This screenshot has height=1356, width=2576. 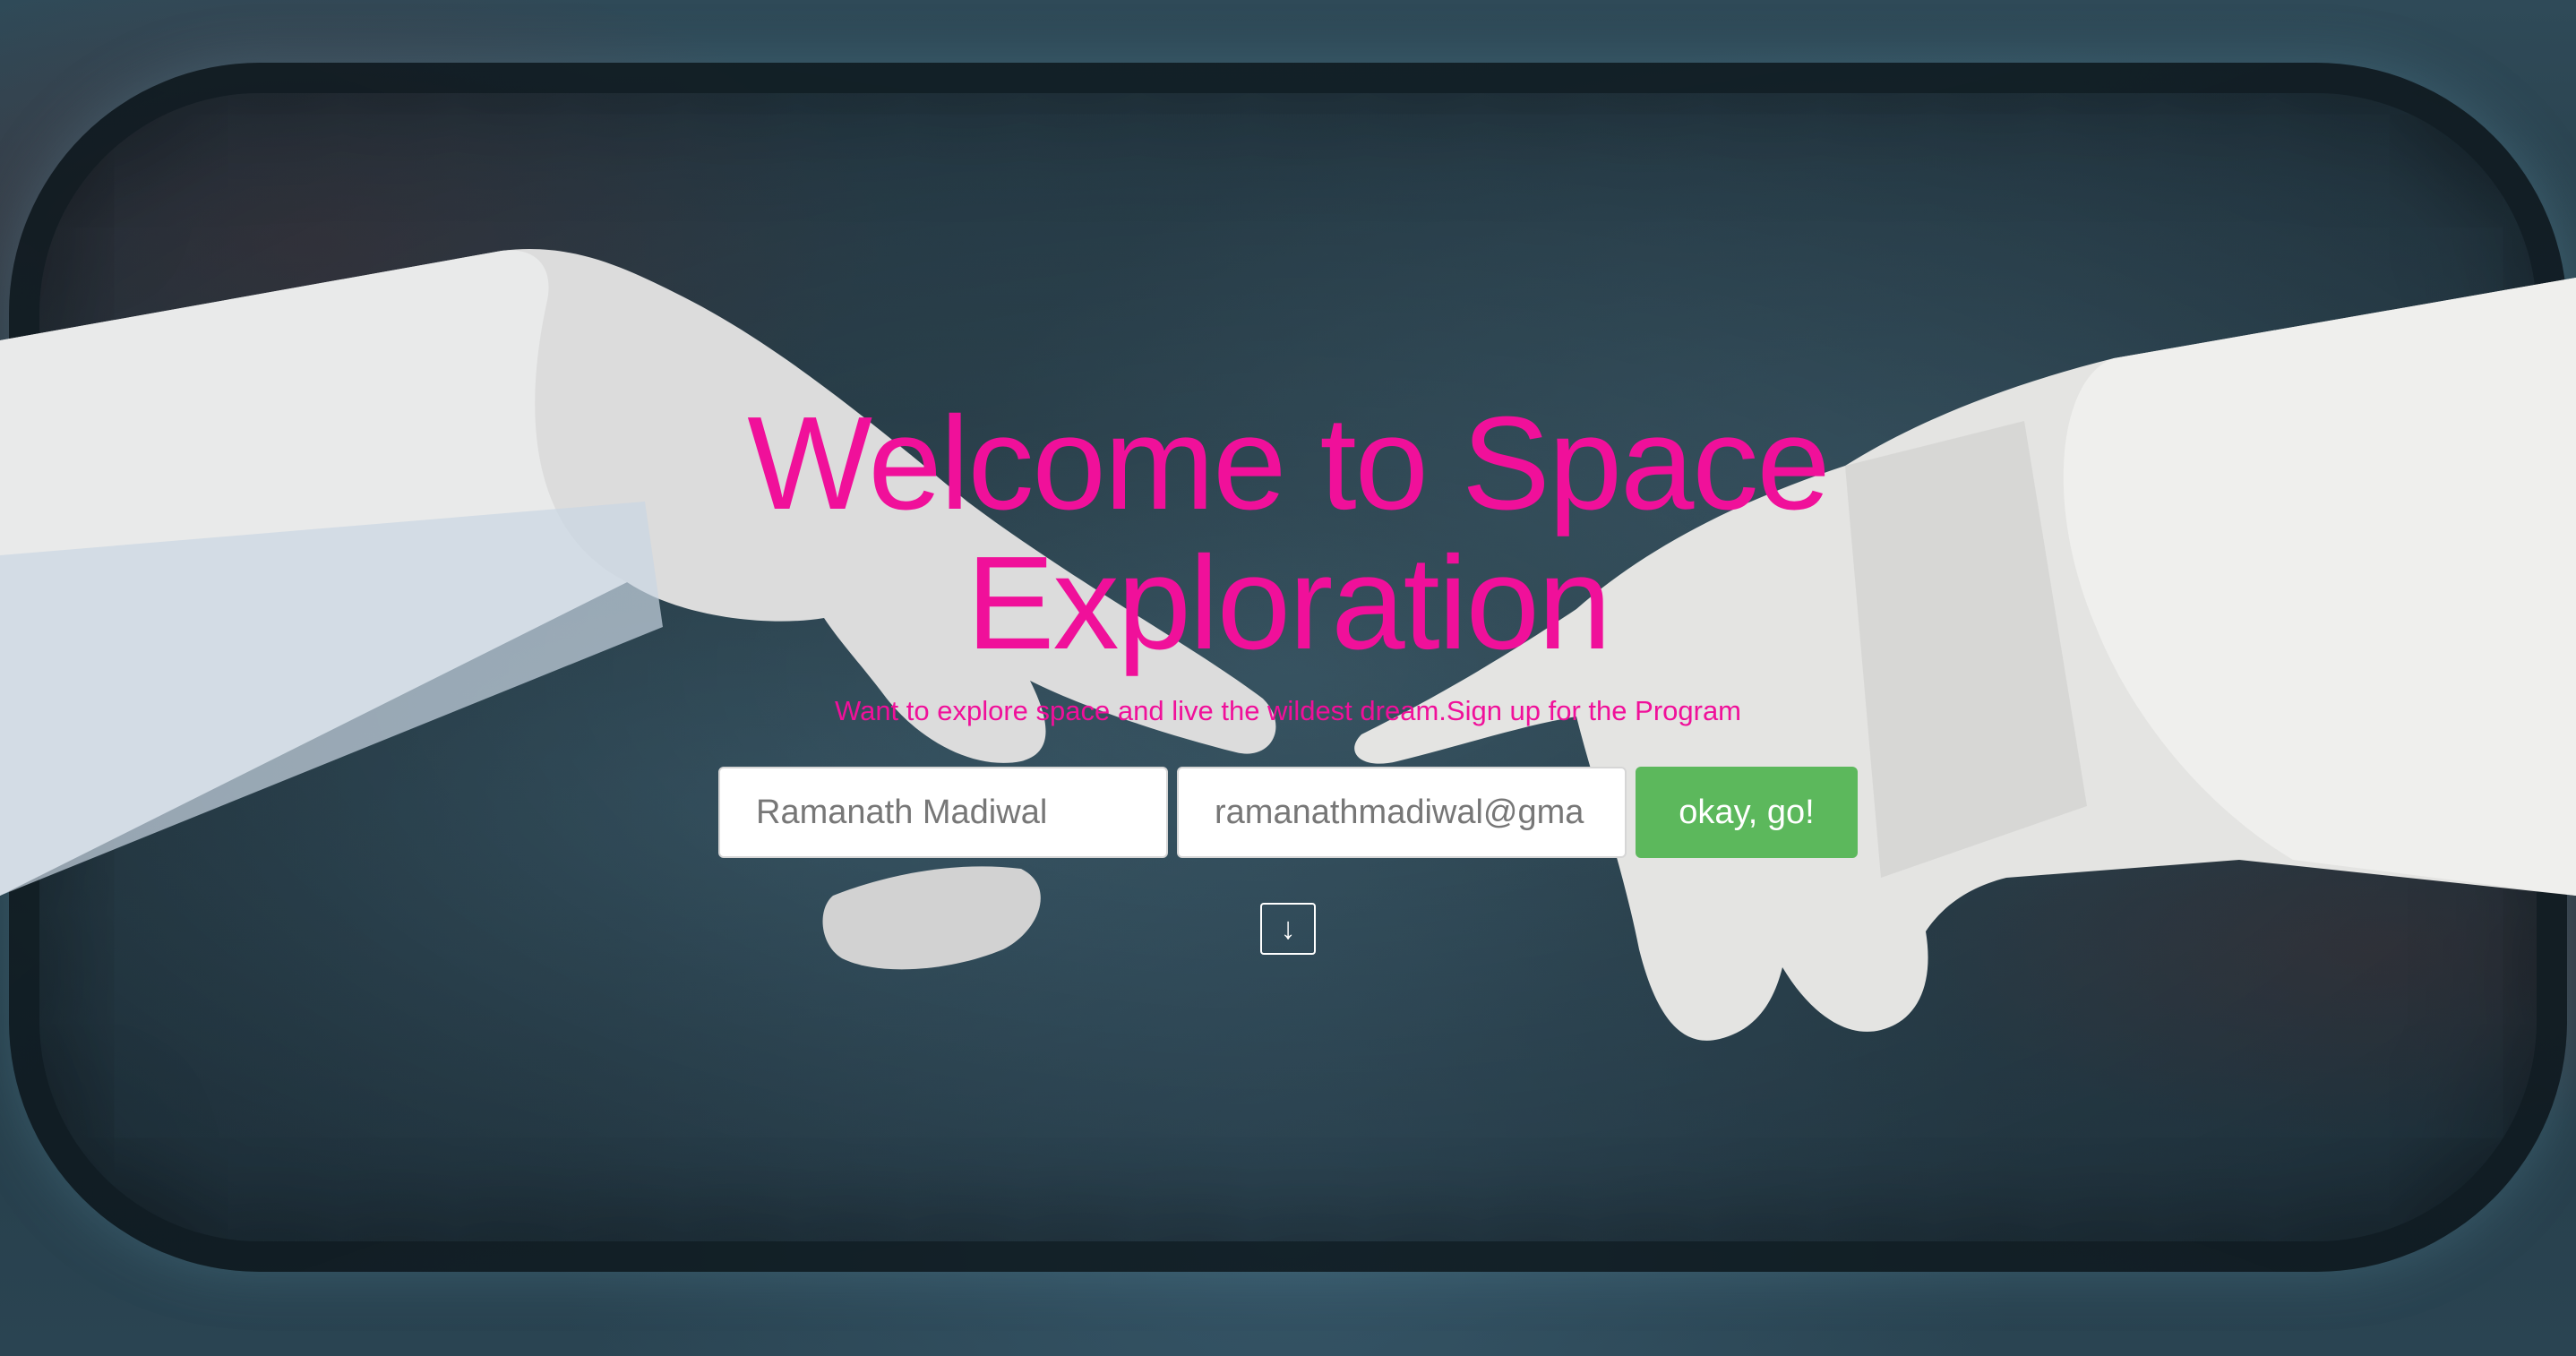 What do you see at coordinates (1288, 533) in the screenshot?
I see `page-title: Welcome to Space Exploration` at bounding box center [1288, 533].